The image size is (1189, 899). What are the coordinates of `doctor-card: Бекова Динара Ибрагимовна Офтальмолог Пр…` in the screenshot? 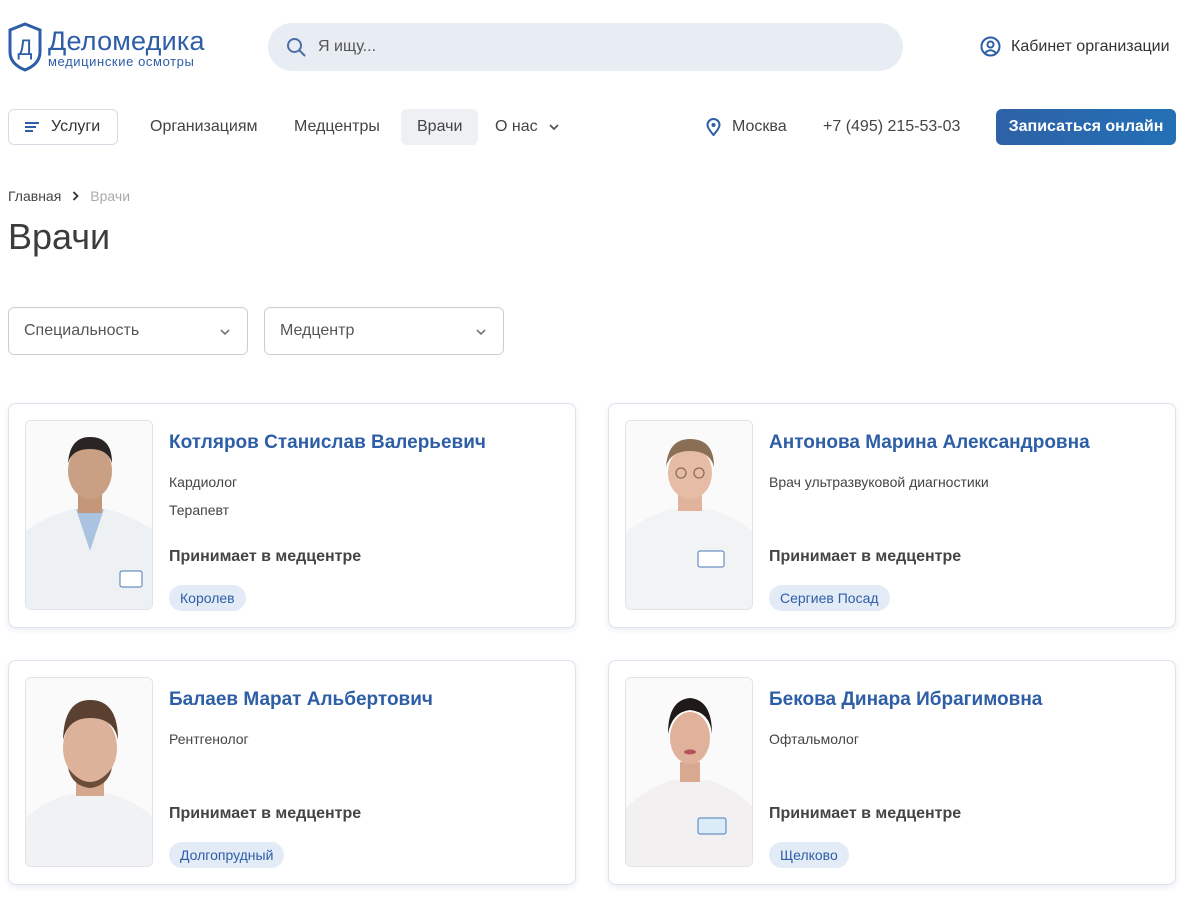 It's located at (892, 772).